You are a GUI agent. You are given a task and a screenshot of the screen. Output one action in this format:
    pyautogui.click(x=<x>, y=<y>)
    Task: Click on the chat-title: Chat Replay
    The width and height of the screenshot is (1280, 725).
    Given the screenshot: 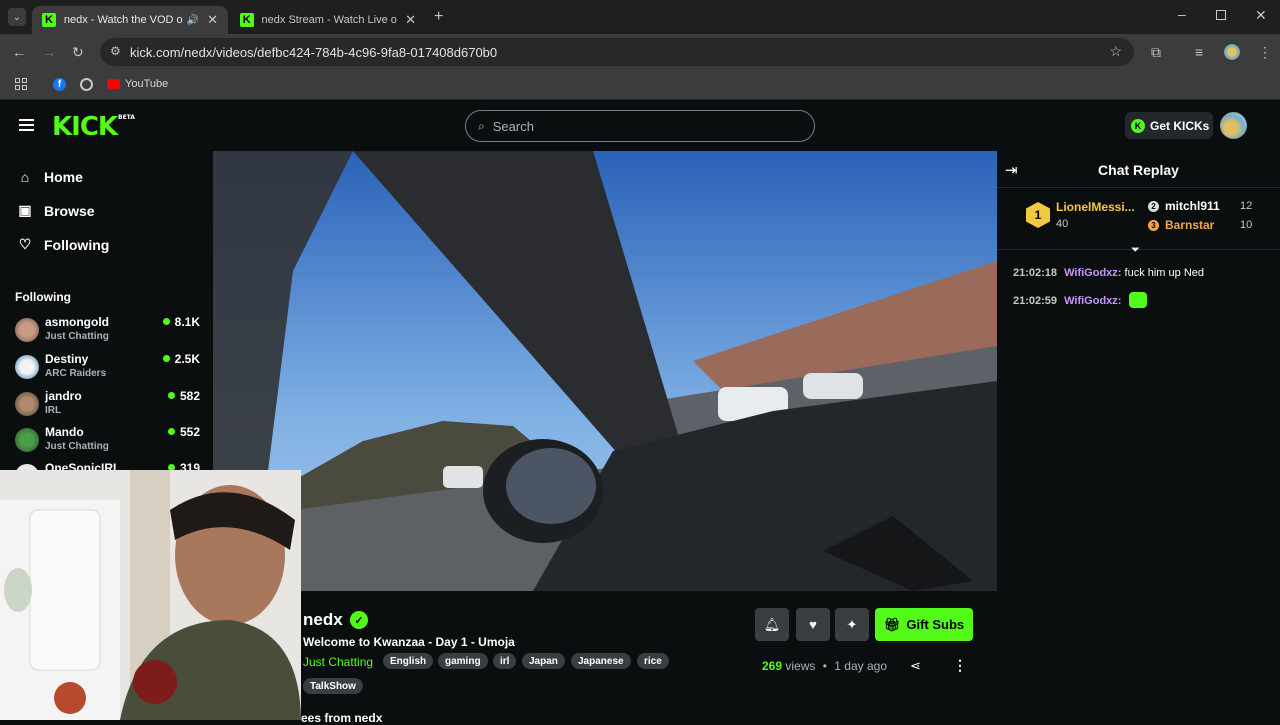 What is the action you would take?
    pyautogui.click(x=1138, y=170)
    